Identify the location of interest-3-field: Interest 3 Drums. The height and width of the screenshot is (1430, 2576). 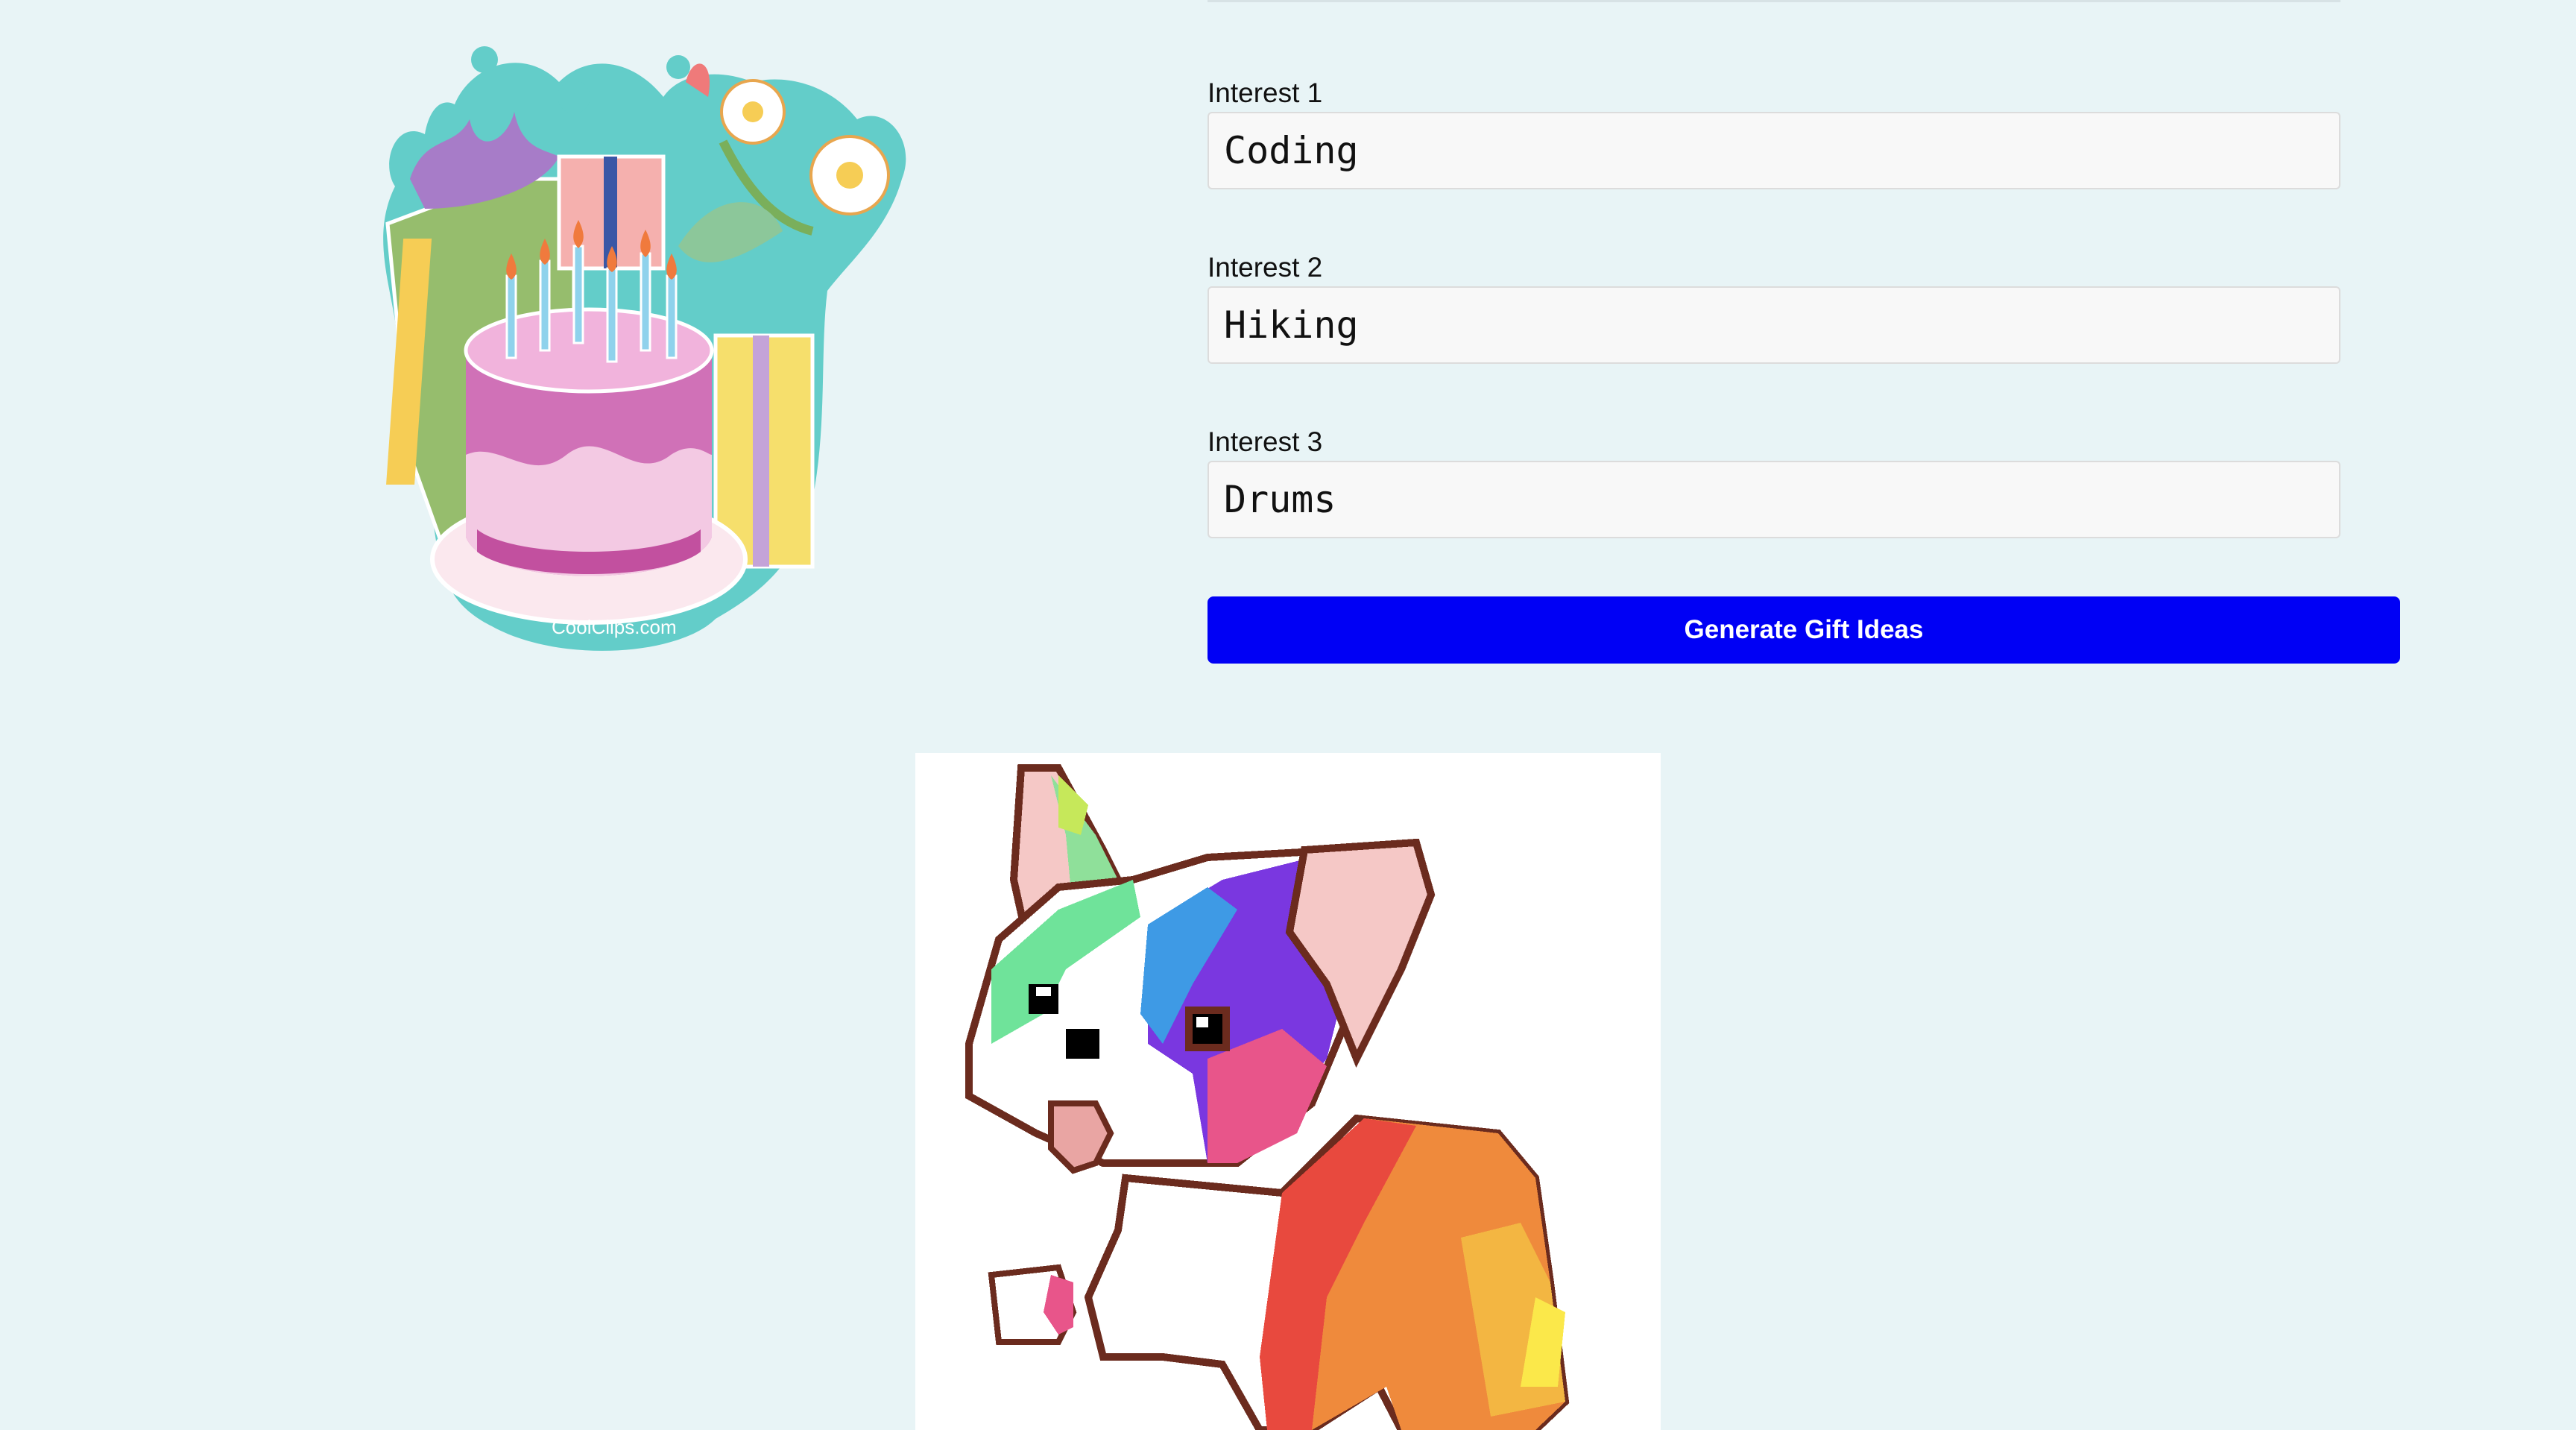
(1774, 481).